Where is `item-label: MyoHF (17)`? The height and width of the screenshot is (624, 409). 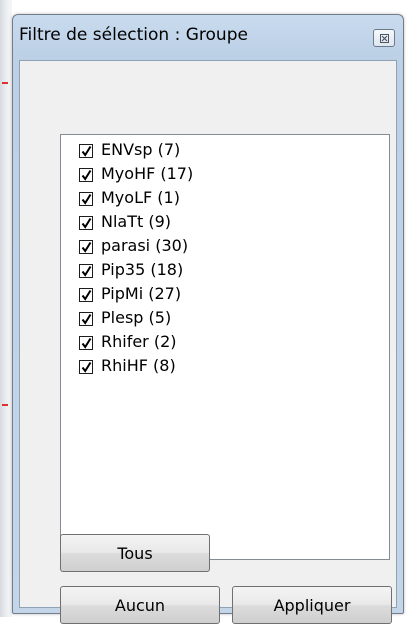 item-label: MyoHF (17) is located at coordinates (147, 173).